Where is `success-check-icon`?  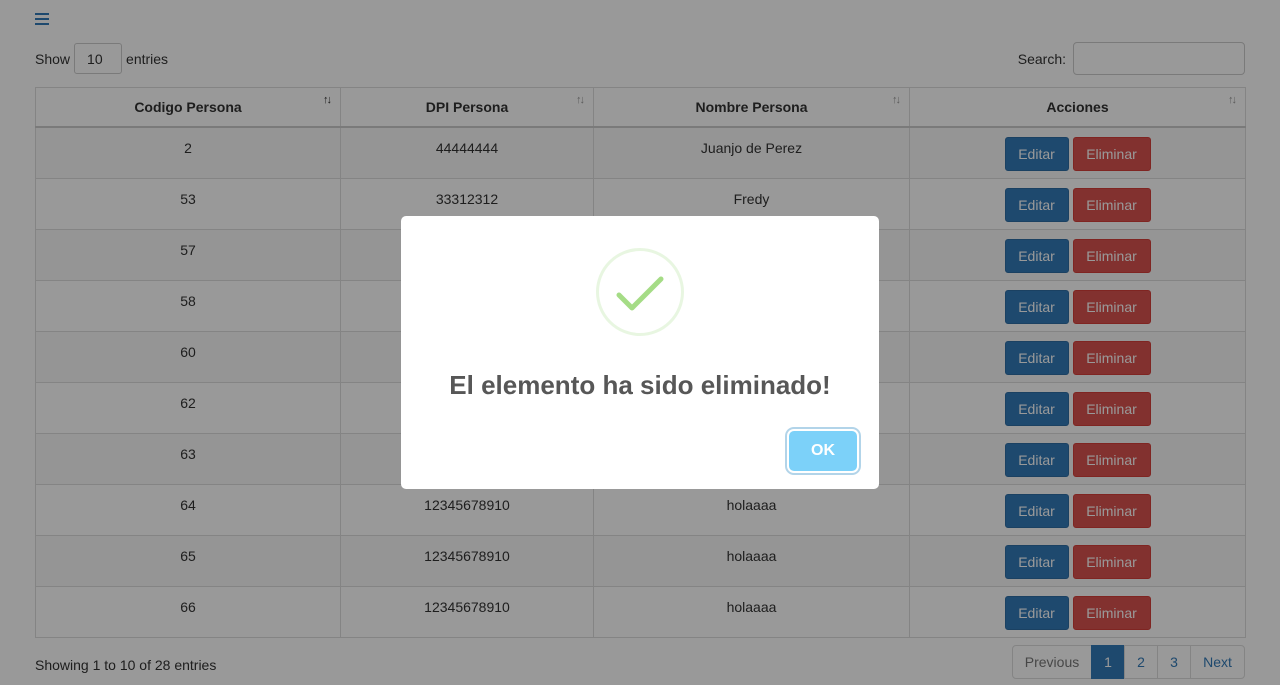
success-check-icon is located at coordinates (640, 292).